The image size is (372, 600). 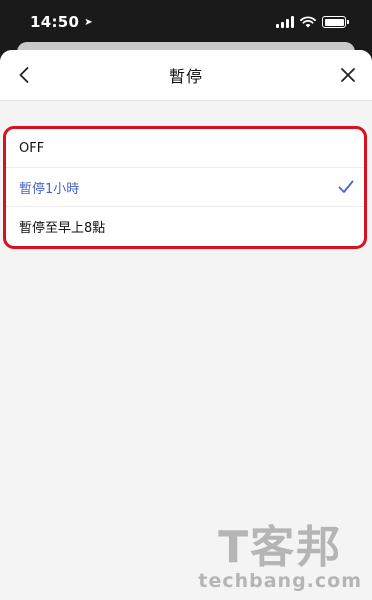 What do you see at coordinates (185, 148) in the screenshot?
I see `option-off: OFF` at bounding box center [185, 148].